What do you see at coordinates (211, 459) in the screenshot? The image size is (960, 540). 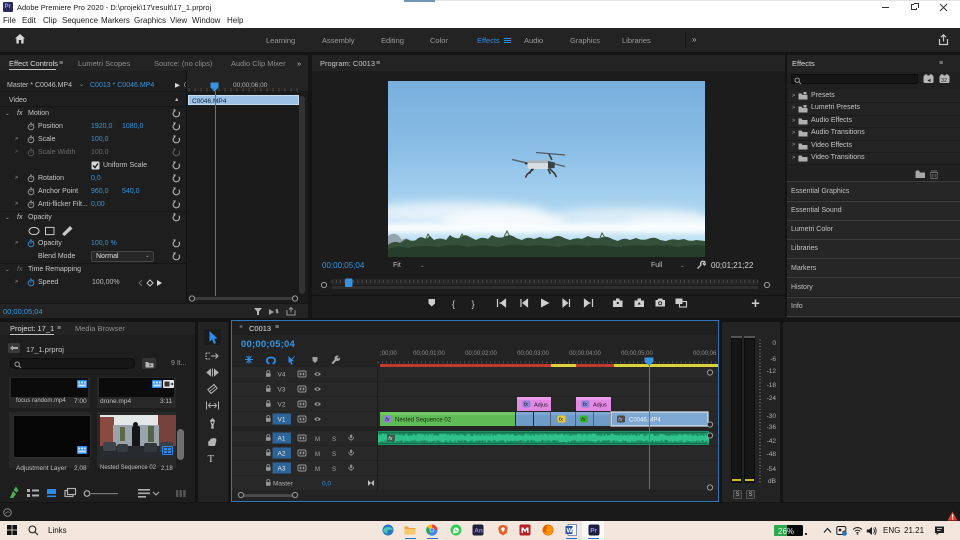 I see `svg-text: T` at bounding box center [211, 459].